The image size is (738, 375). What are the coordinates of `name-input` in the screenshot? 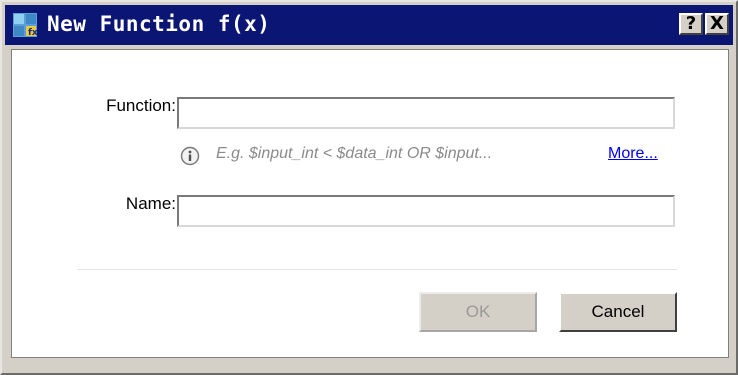 It's located at (426, 211).